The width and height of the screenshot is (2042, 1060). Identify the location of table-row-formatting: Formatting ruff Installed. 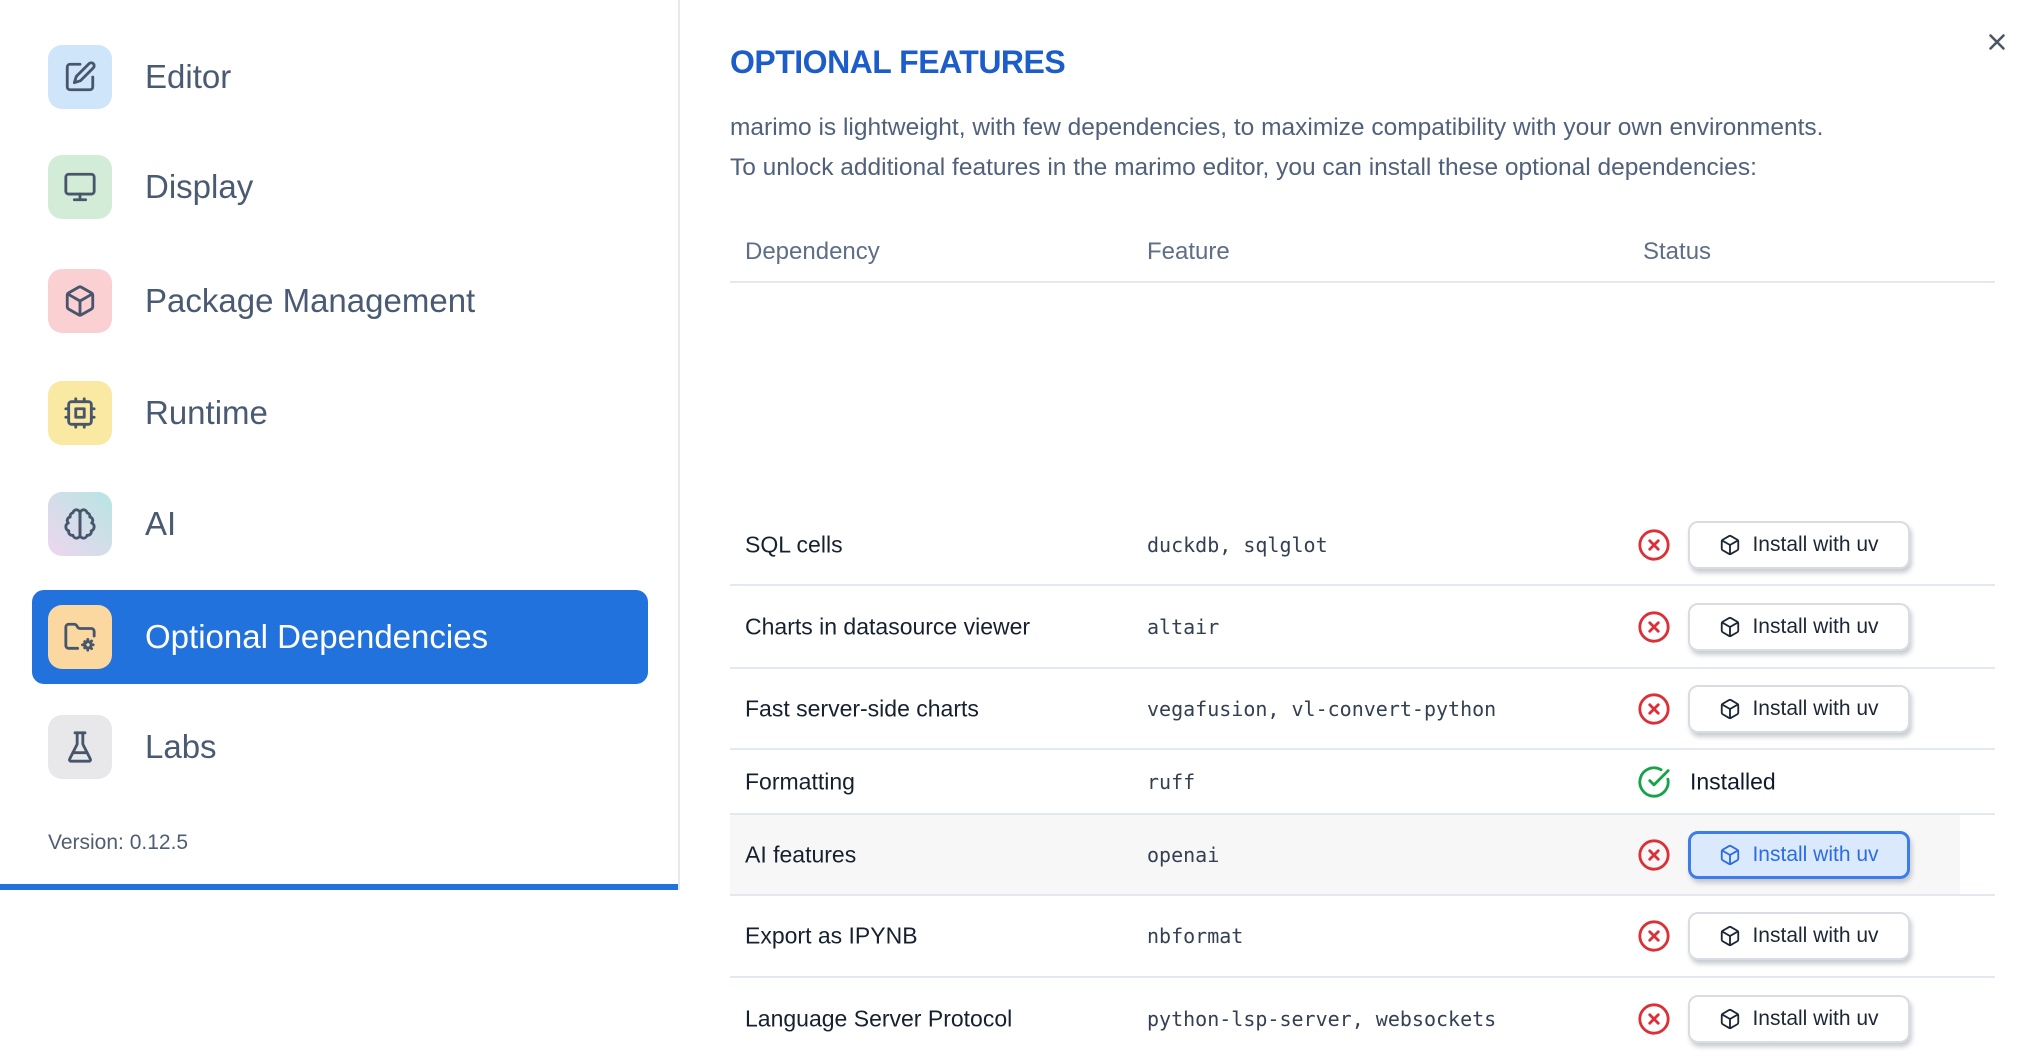
(1362, 782).